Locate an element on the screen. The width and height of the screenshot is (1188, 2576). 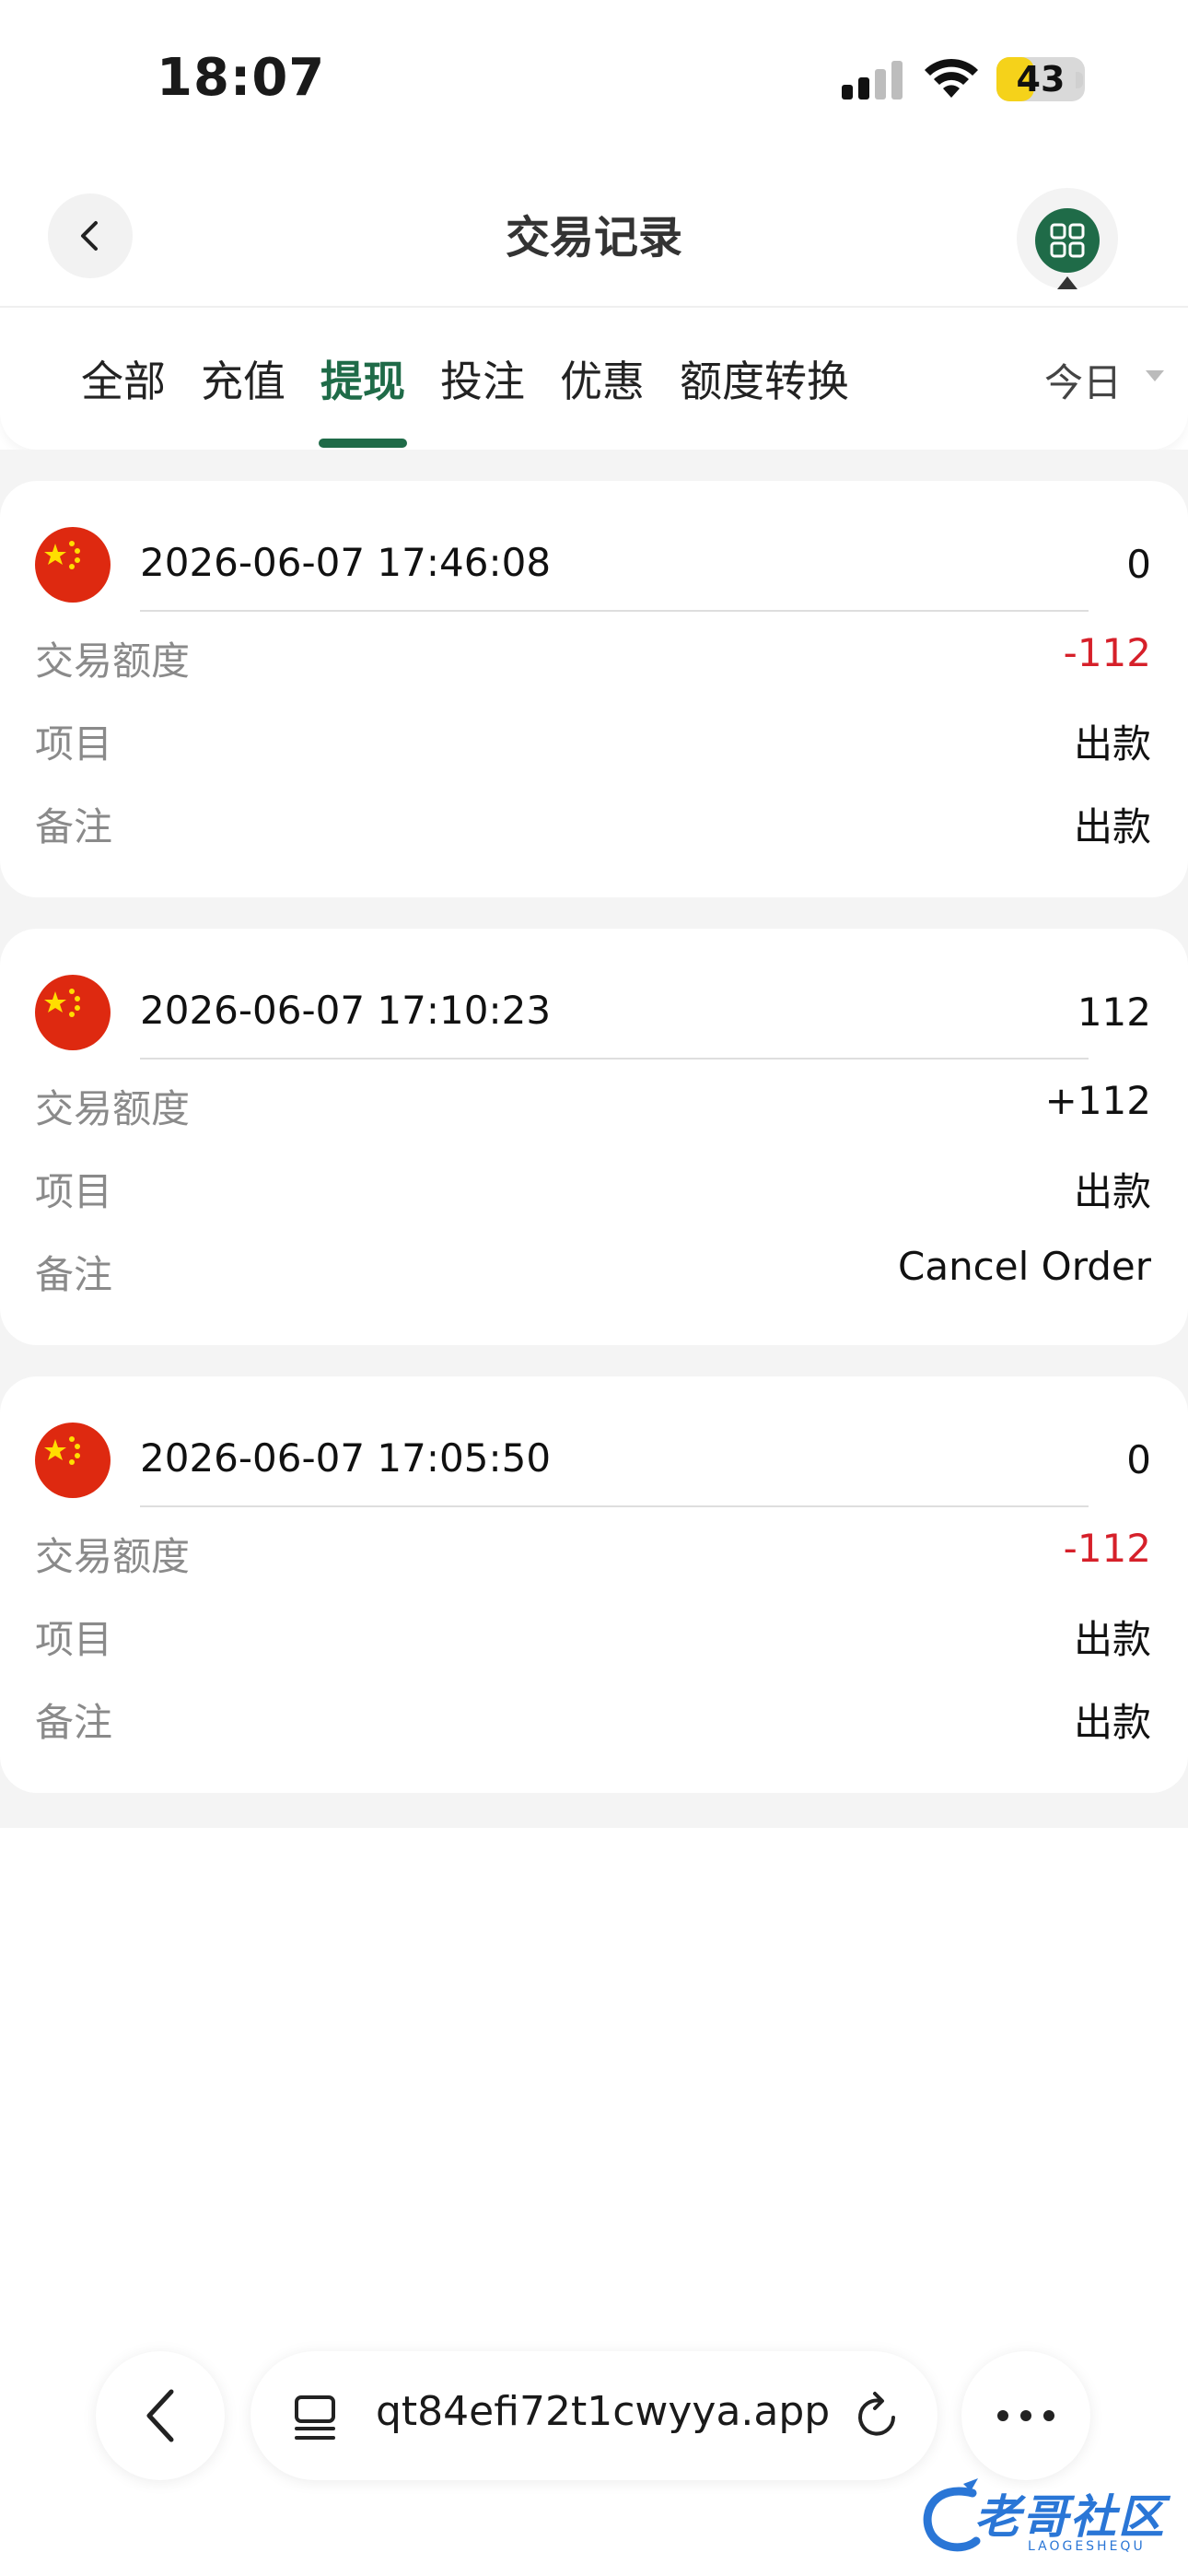
chevron-left-icon is located at coordinates (160, 2415).